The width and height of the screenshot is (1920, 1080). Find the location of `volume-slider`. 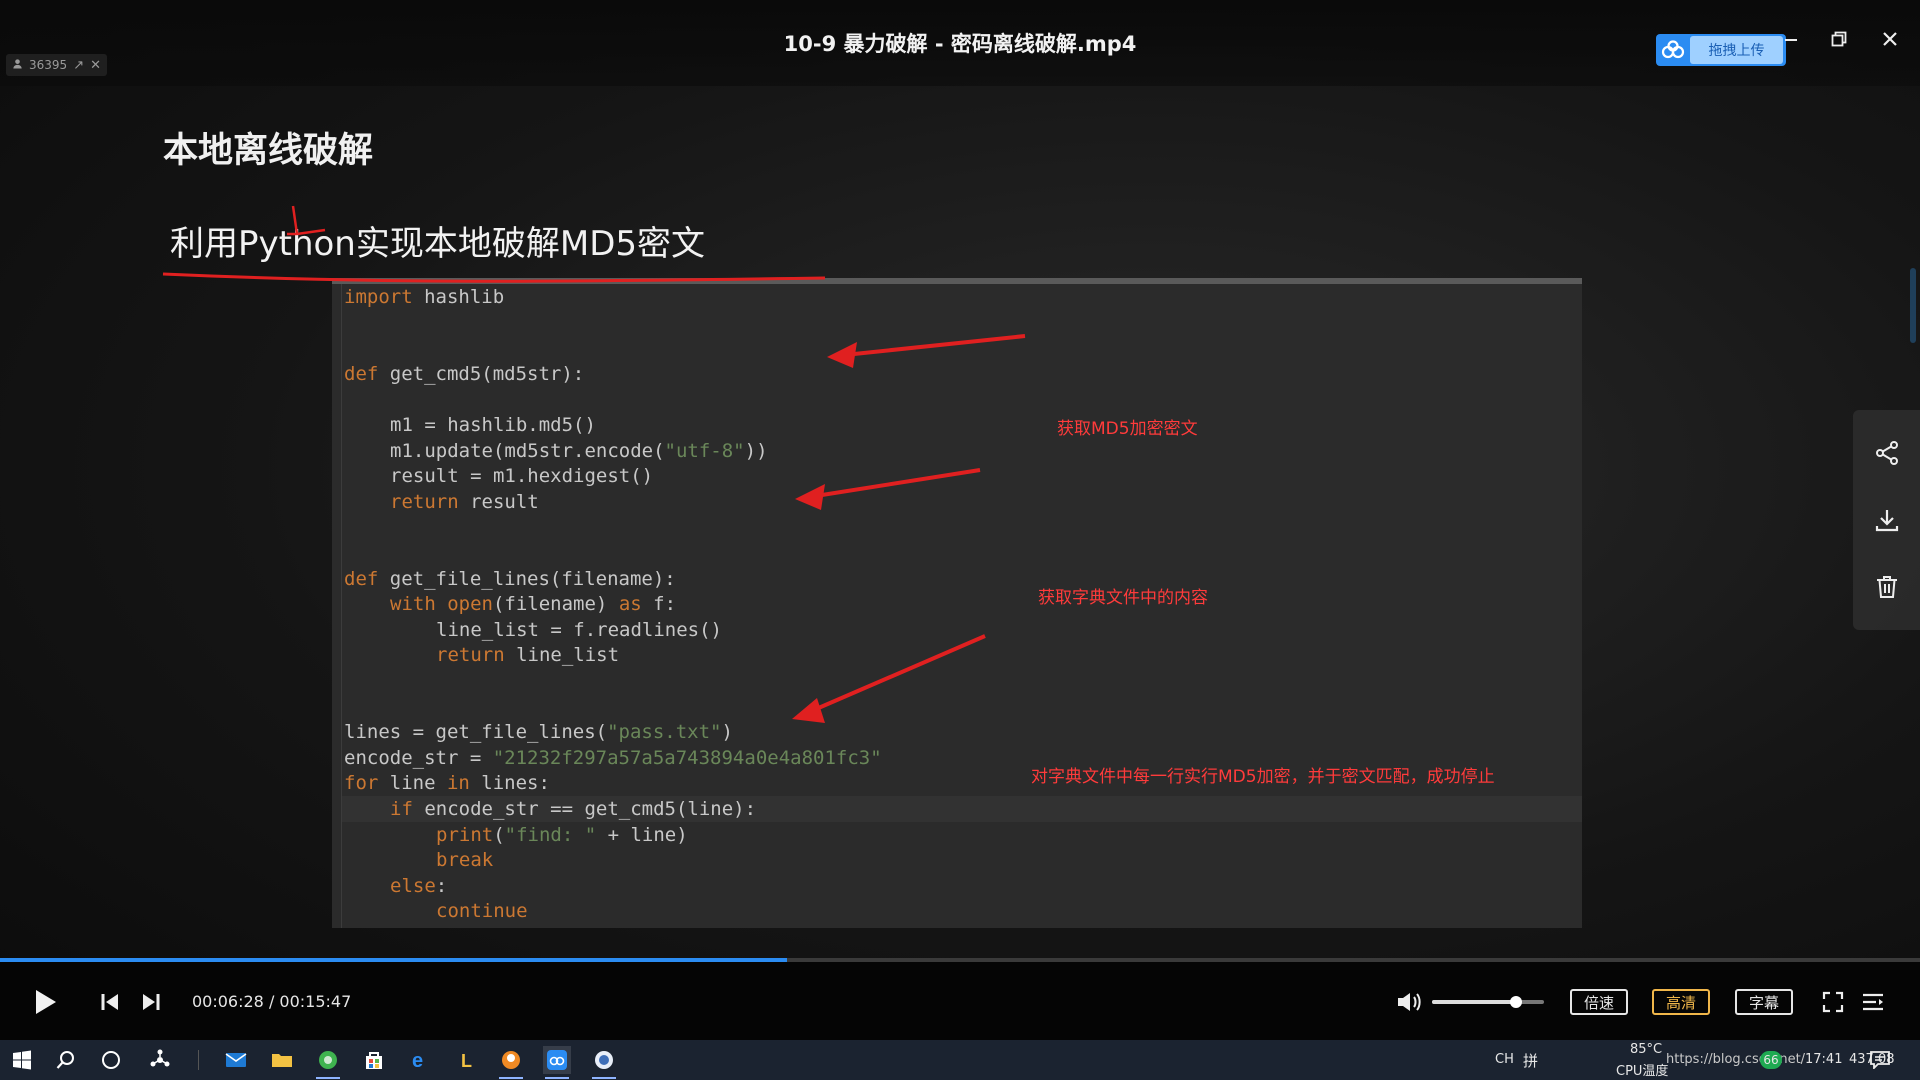

volume-slider is located at coordinates (1488, 1002).